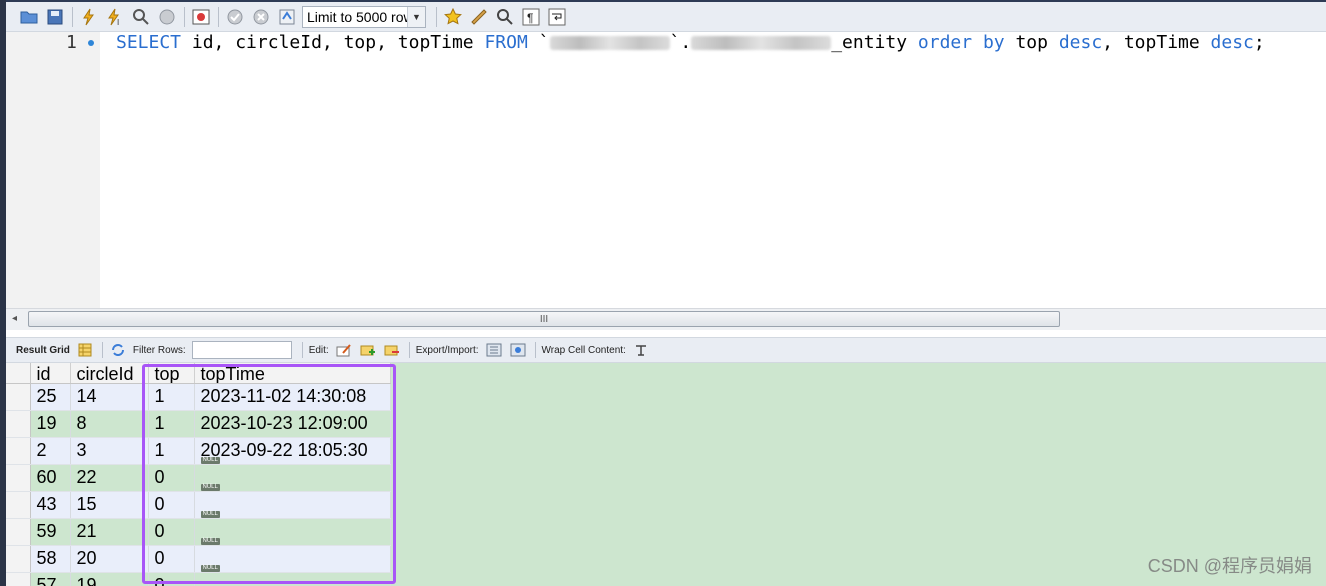 The height and width of the screenshot is (586, 1326). I want to click on insert-row-icon, so click(368, 350).